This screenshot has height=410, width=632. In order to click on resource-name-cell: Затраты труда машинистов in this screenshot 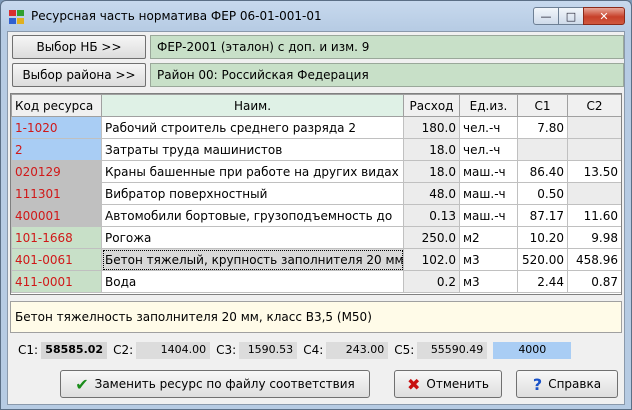, I will do `click(252, 149)`.